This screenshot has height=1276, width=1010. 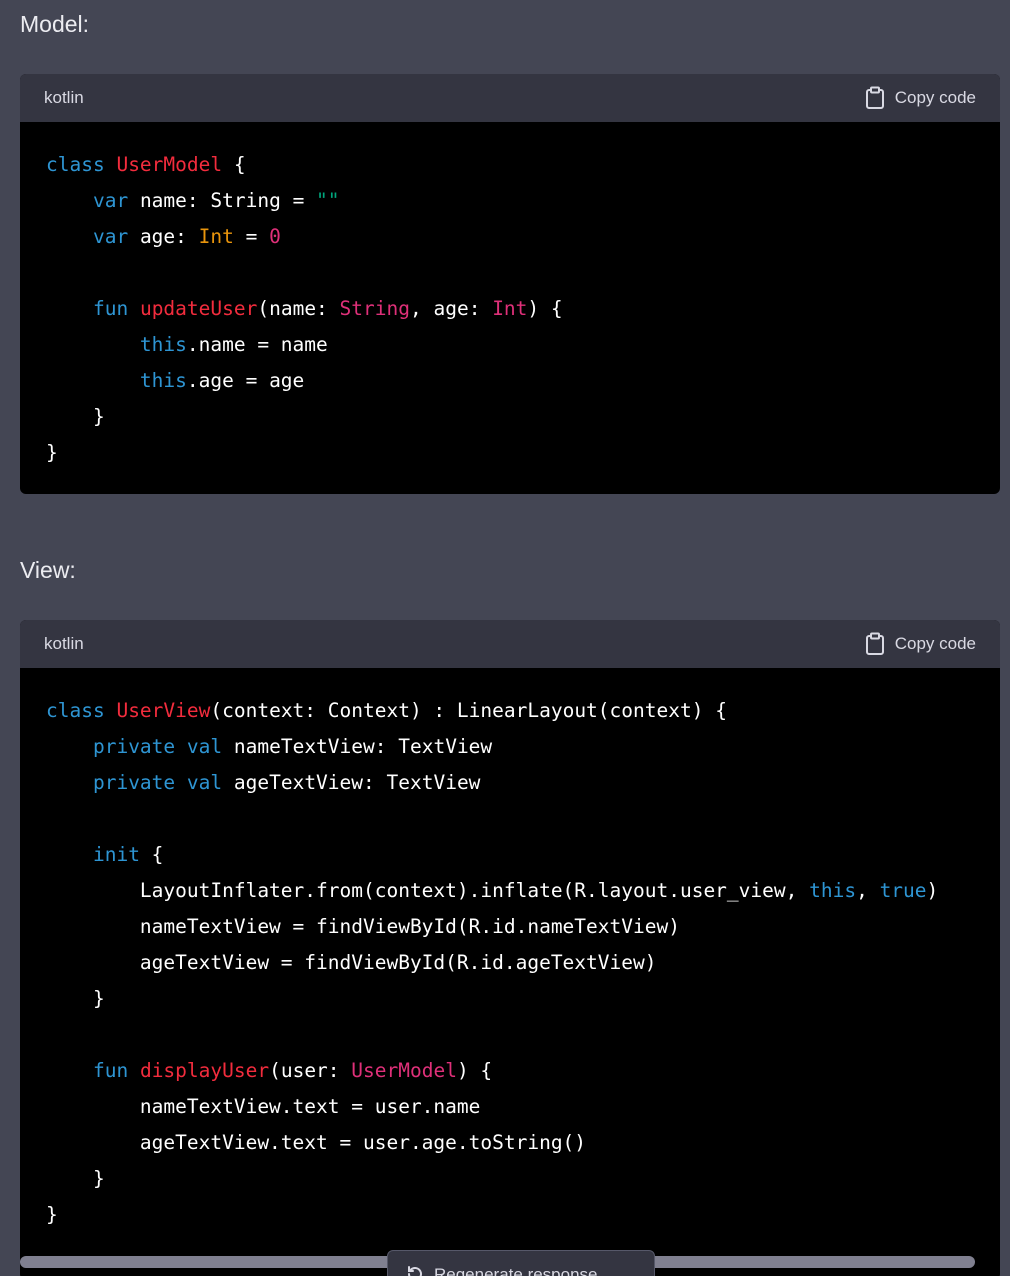 I want to click on code-line: var age: Int = 0, so click(x=186, y=236).